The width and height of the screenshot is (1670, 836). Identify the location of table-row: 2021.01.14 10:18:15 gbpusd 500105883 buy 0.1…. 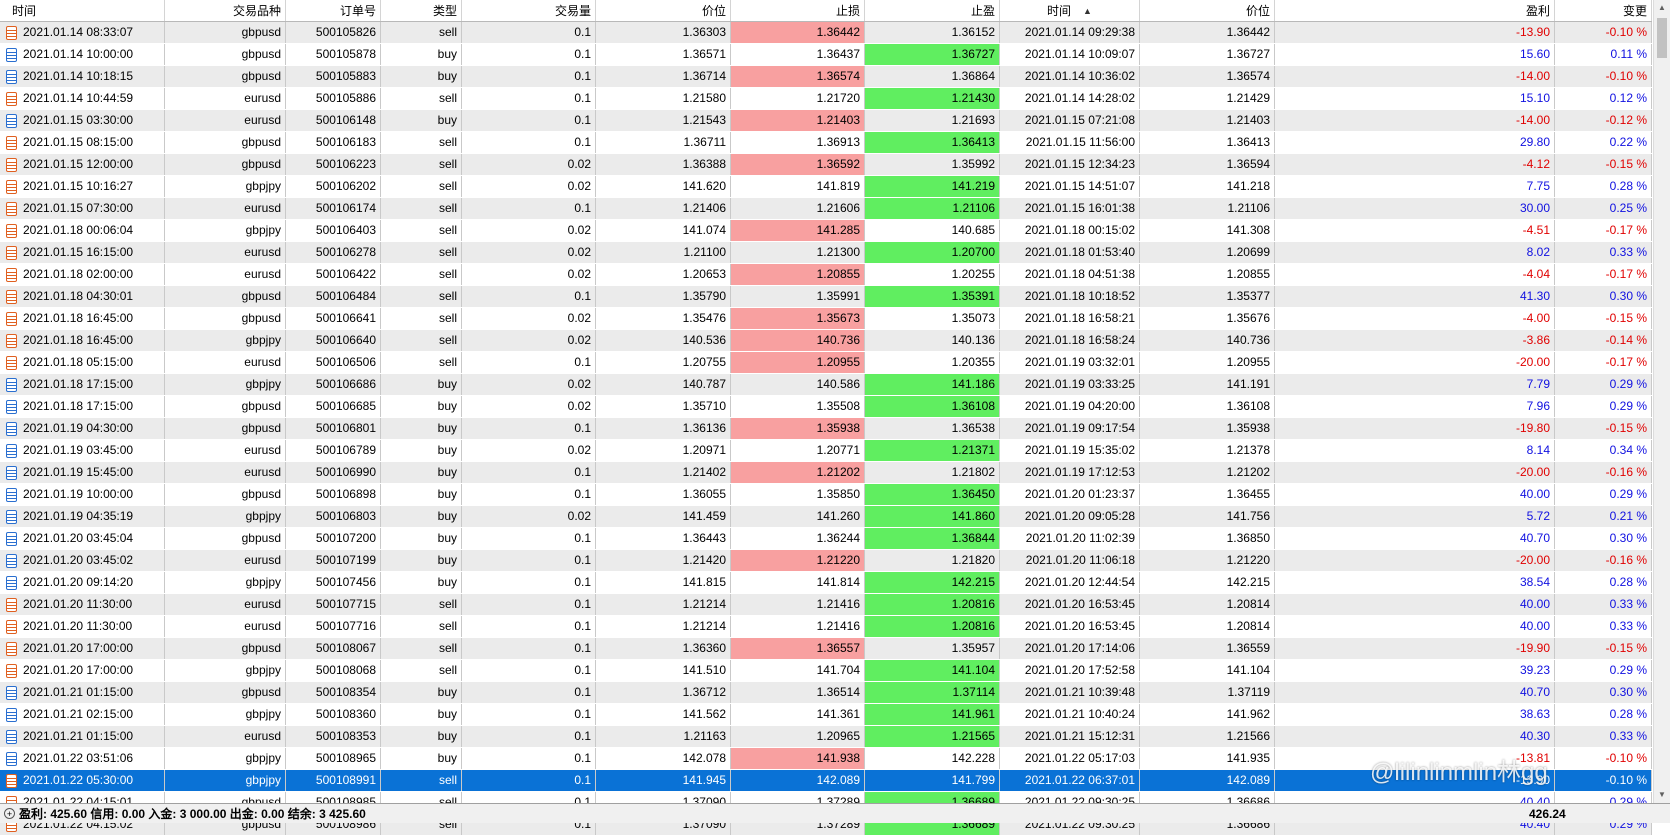
(826, 77).